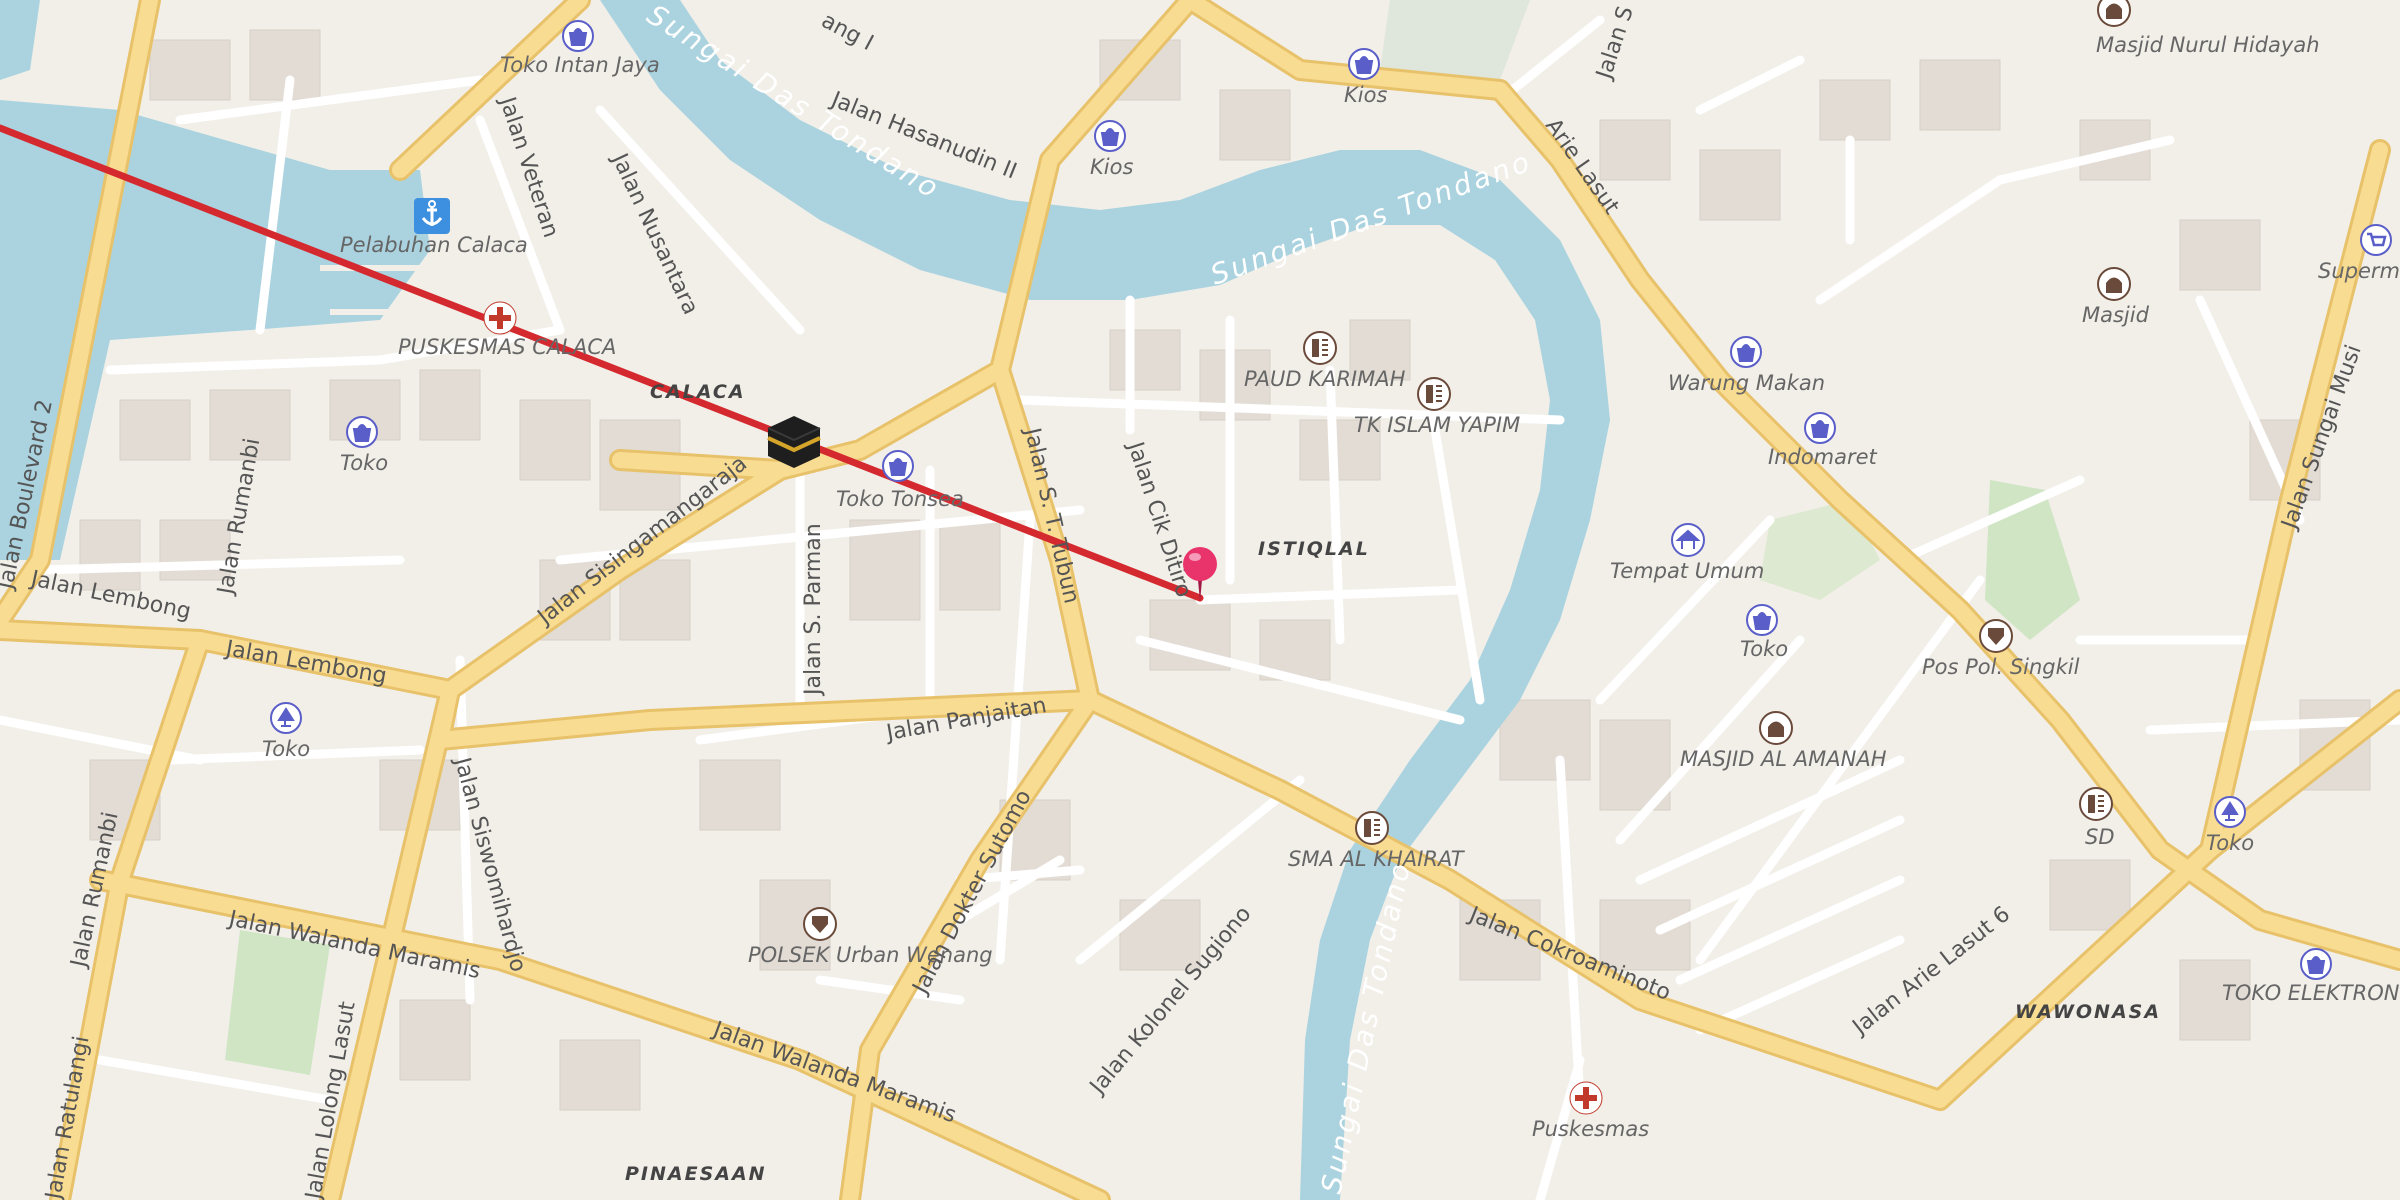  Describe the element at coordinates (1590, 1129) in the screenshot. I see `poi-label: Puskesmas` at that location.